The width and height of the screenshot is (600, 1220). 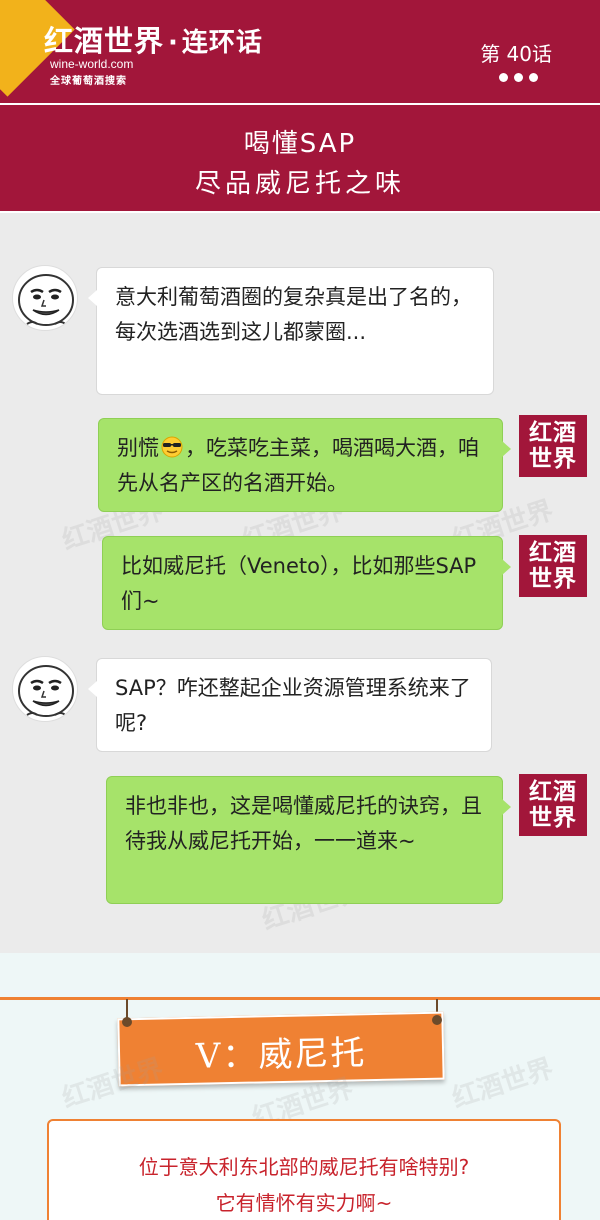 What do you see at coordinates (303, 823) in the screenshot?
I see `message-text: 非也非也，这是喝懂威尼托的诀窍，且待我从威尼托开始，一一道来~` at bounding box center [303, 823].